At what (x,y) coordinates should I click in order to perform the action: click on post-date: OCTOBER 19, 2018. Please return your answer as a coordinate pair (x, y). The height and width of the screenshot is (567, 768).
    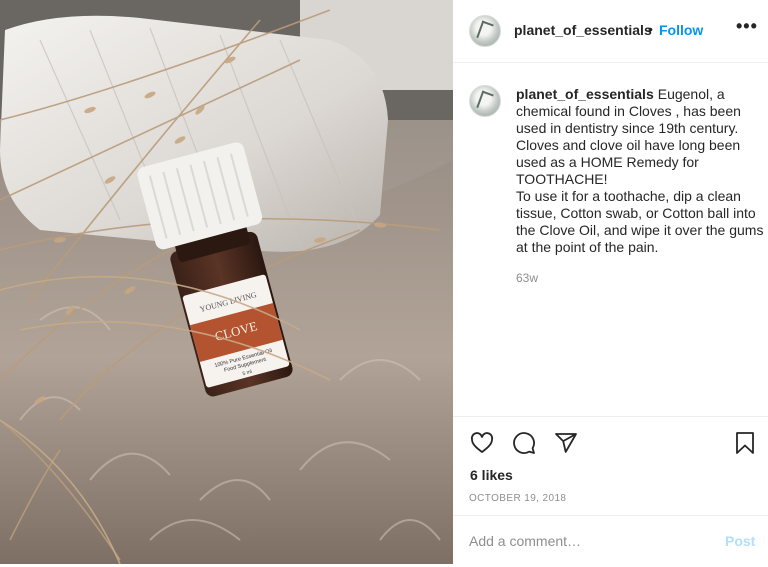
    Looking at the image, I should click on (517, 498).